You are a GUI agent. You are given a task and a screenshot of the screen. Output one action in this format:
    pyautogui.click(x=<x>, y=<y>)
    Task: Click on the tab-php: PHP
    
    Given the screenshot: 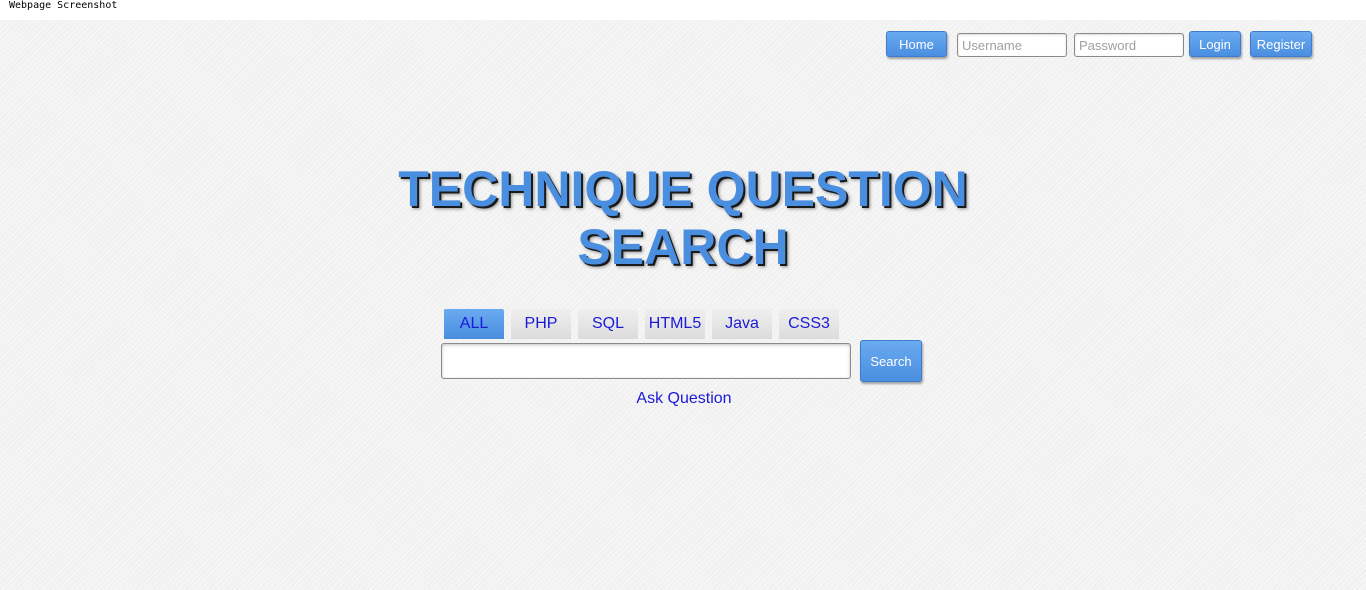 What is the action you would take?
    pyautogui.click(x=541, y=324)
    